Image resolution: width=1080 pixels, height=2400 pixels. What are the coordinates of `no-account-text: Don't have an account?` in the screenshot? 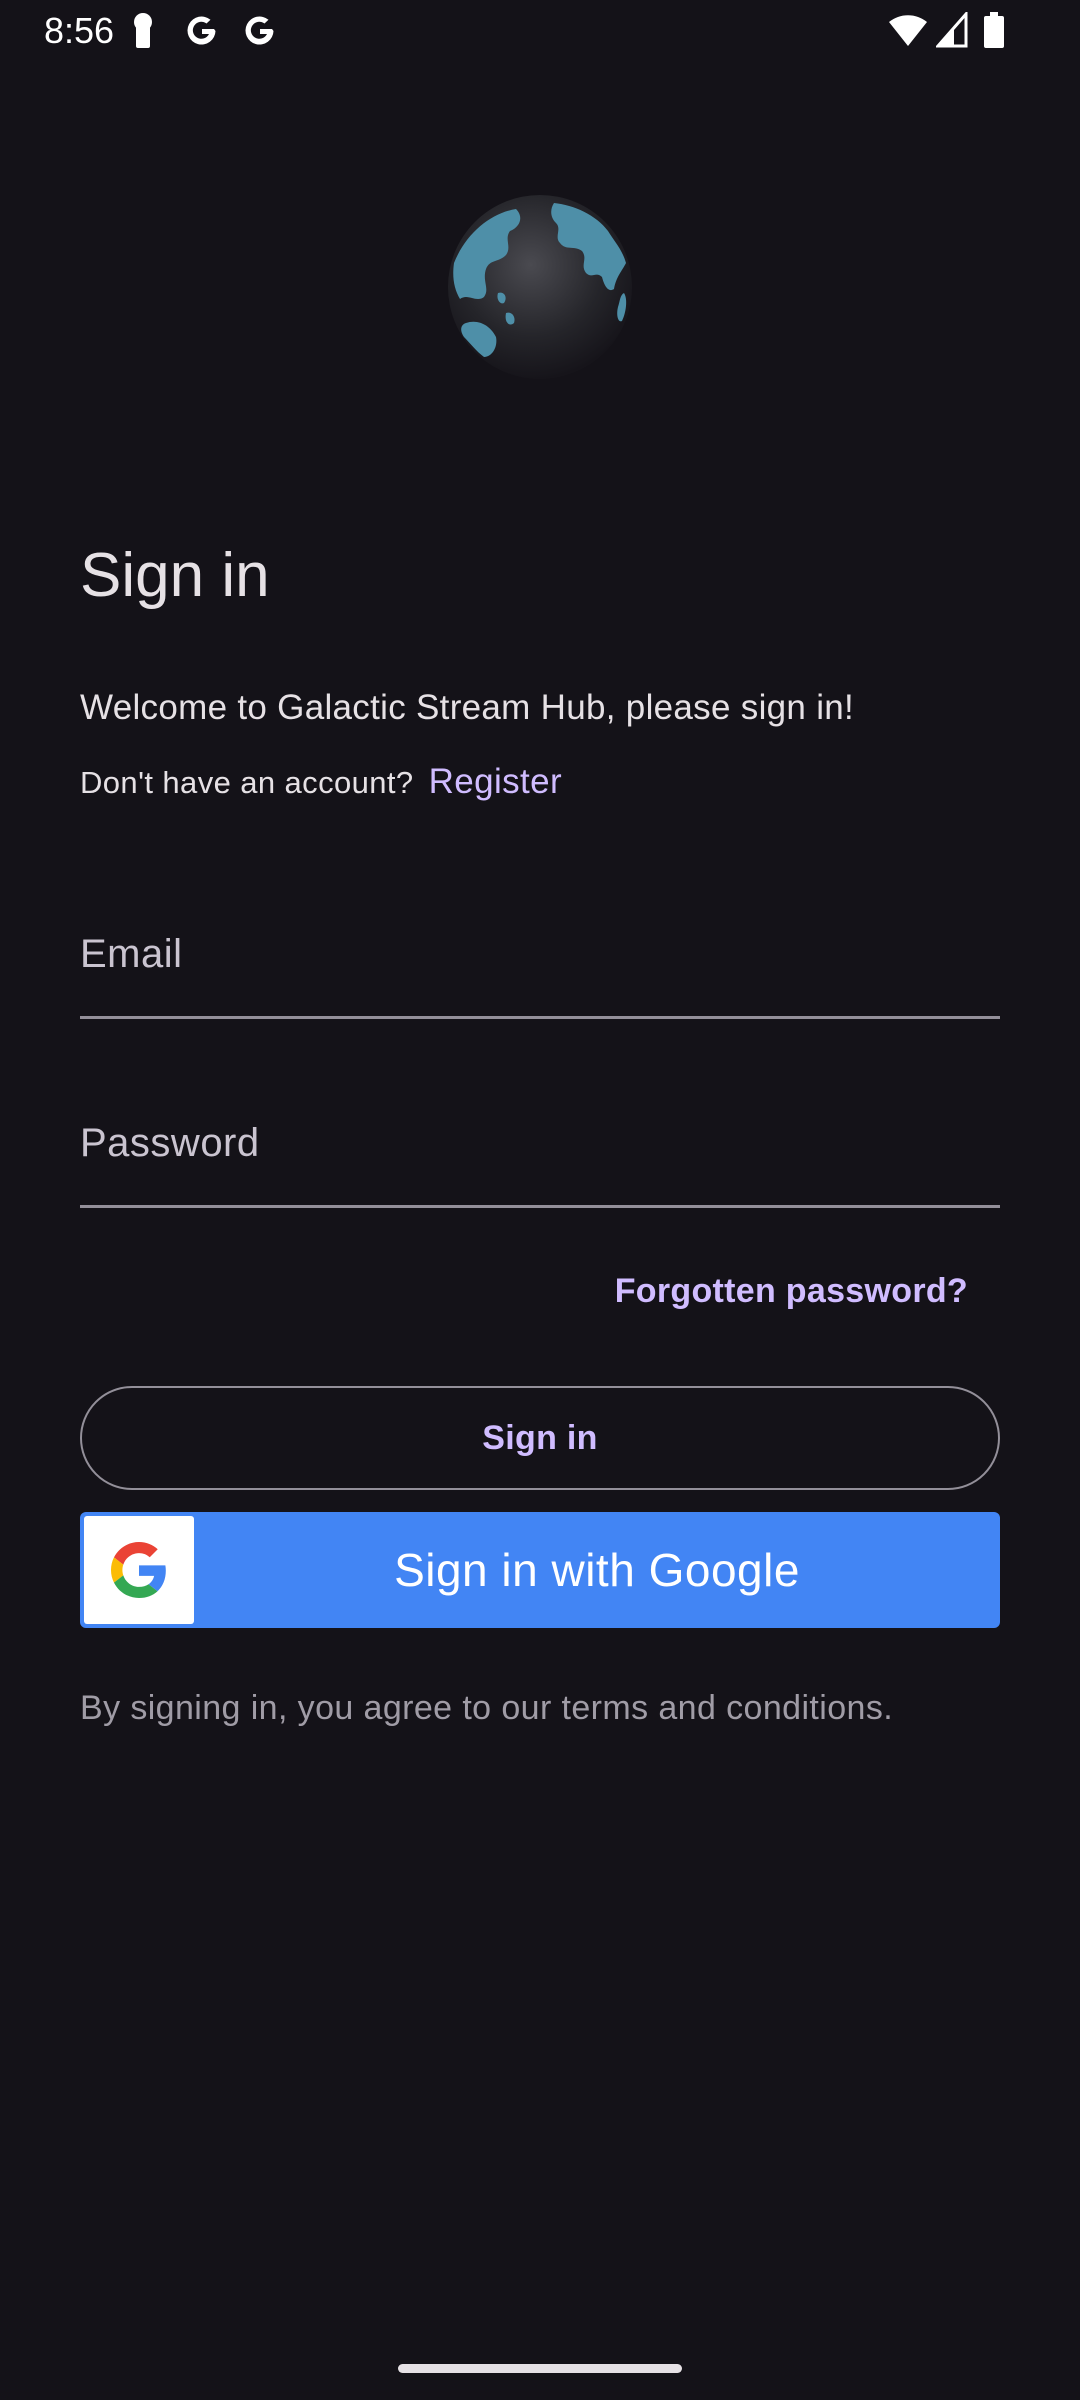 It's located at (247, 782).